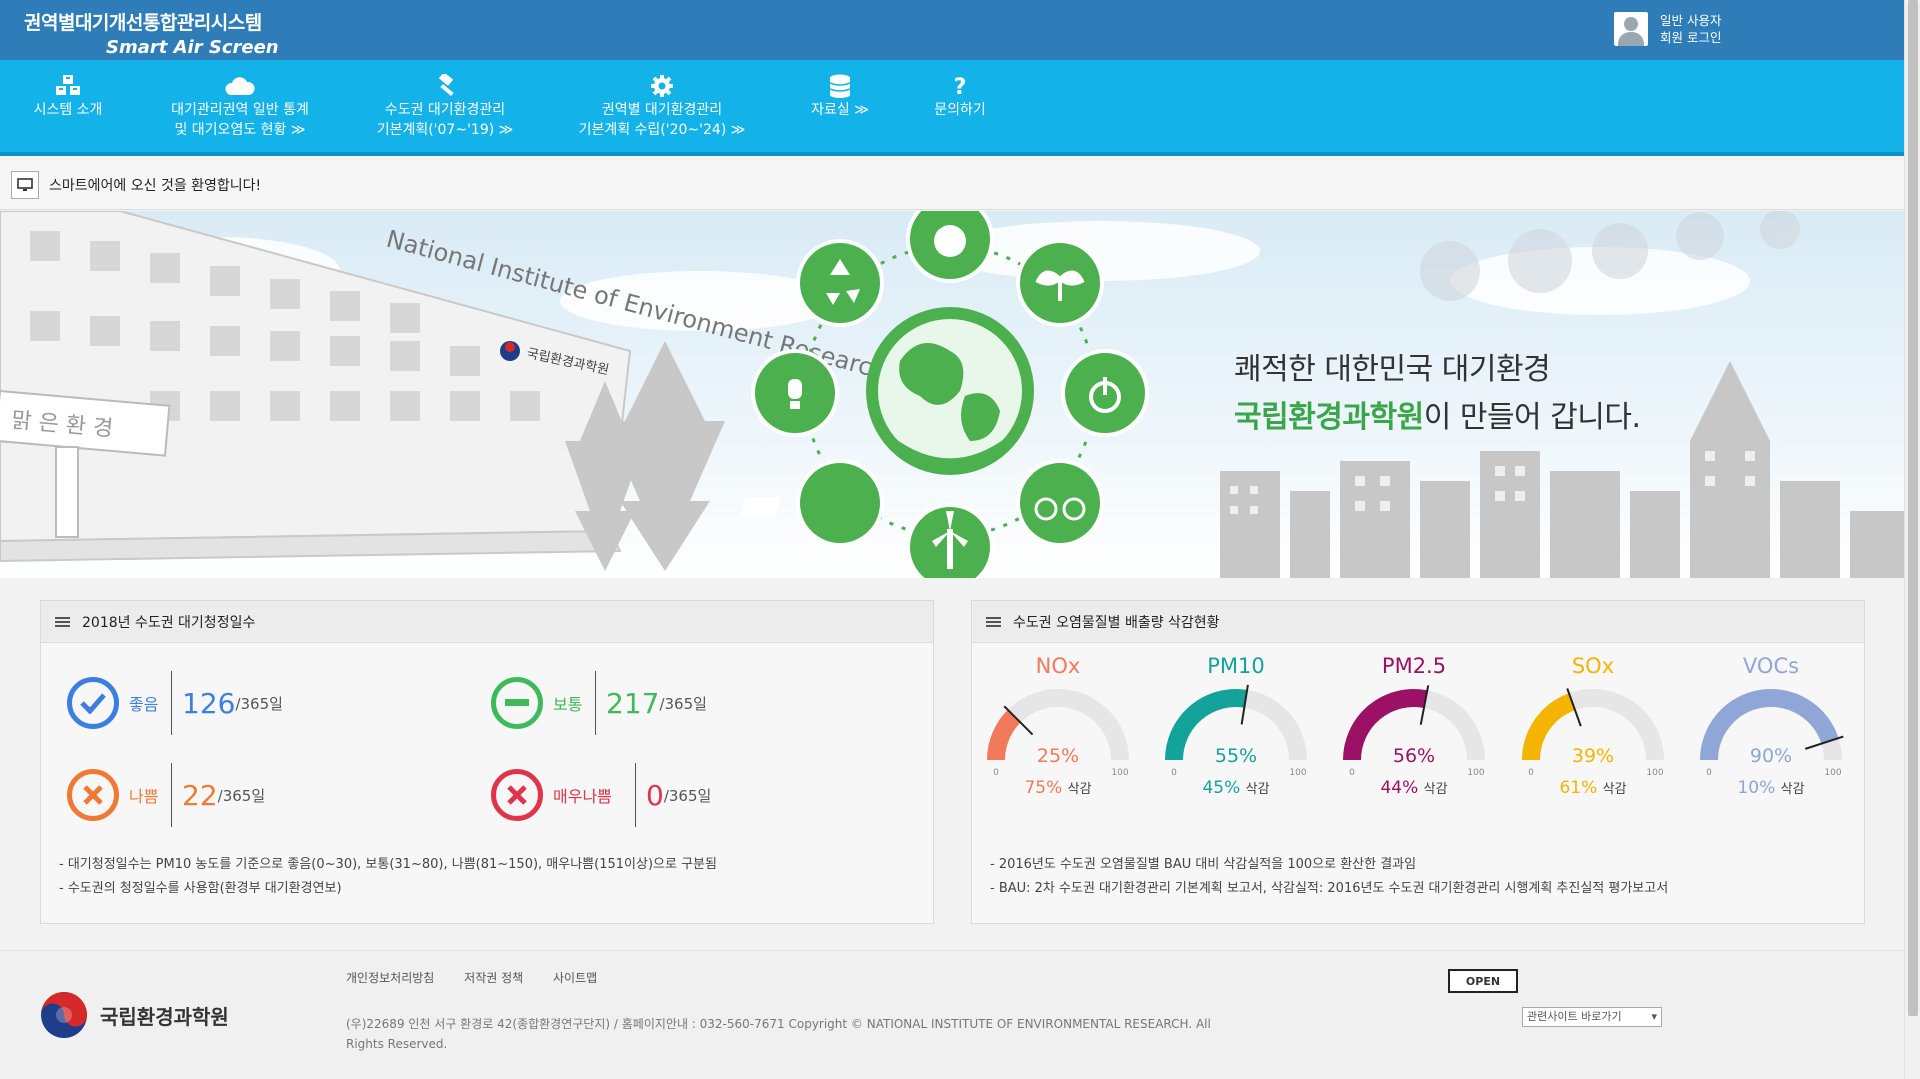  Describe the element at coordinates (192, 47) in the screenshot. I see `site-subtitle: Smart Air Screen` at that location.